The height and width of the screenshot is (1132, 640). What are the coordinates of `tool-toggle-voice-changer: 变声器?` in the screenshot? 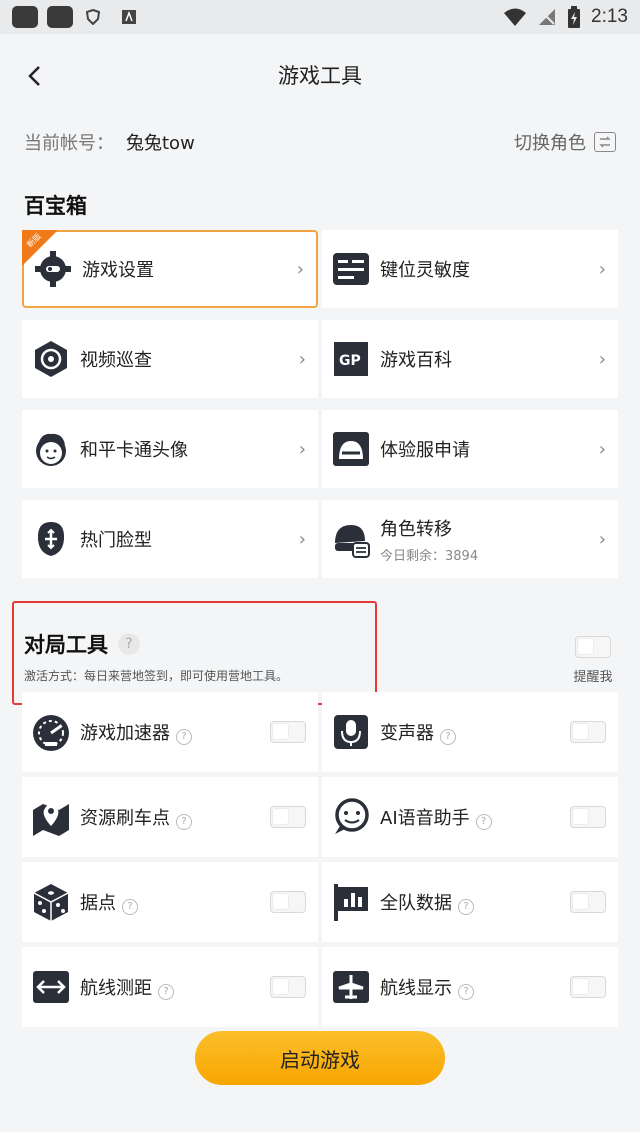 It's located at (470, 732).